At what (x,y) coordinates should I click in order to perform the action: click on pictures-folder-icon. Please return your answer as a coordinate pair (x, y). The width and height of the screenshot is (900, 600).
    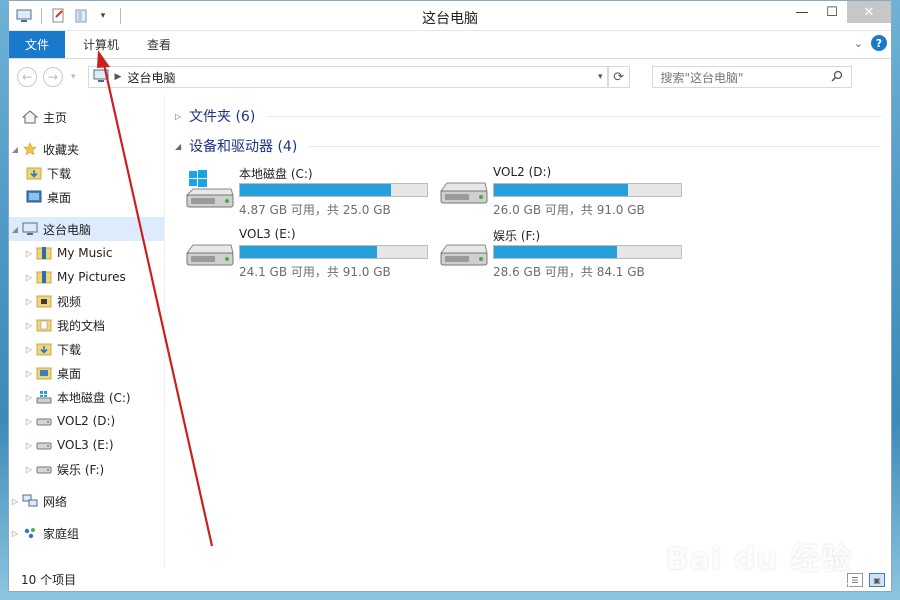
    Looking at the image, I should click on (44, 277).